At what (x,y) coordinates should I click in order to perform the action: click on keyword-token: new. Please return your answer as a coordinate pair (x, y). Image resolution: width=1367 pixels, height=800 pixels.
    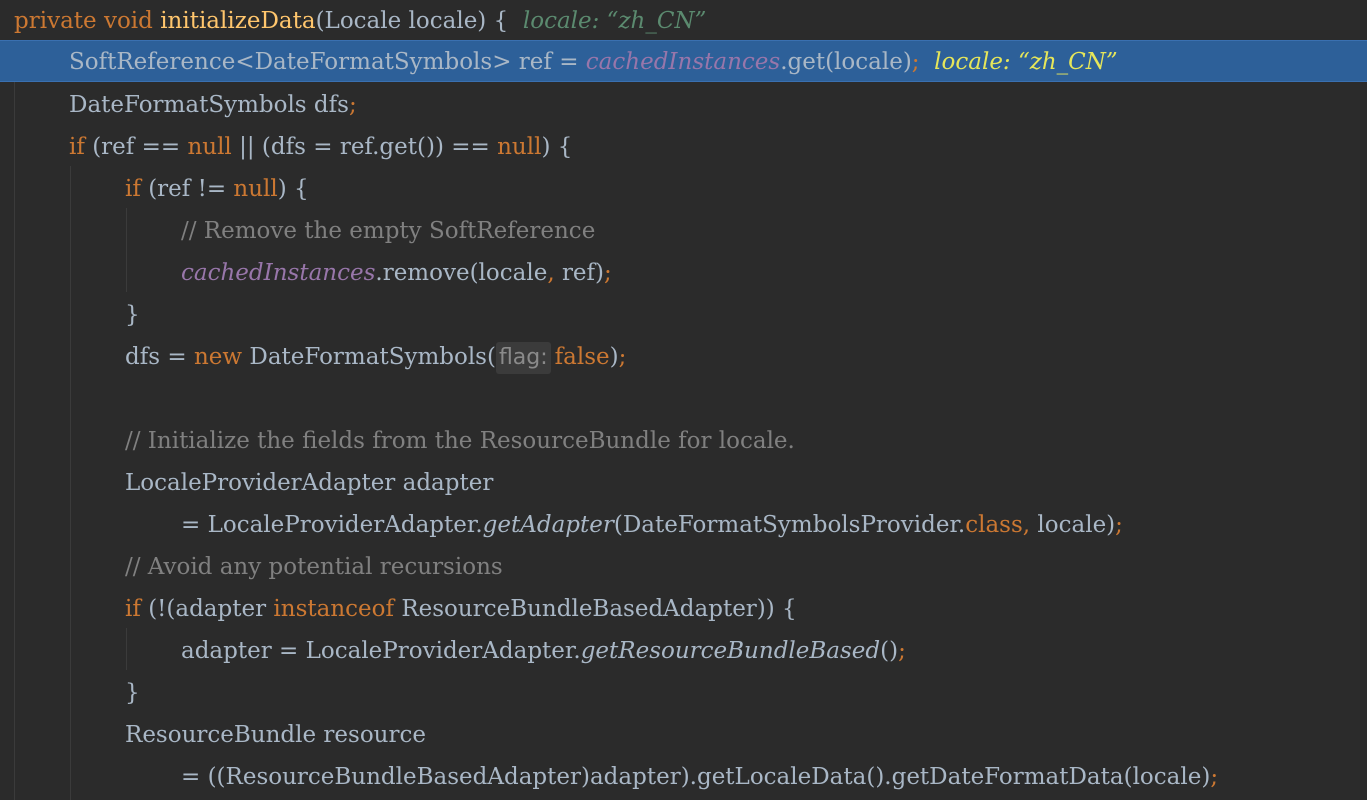
    Looking at the image, I should click on (221, 357).